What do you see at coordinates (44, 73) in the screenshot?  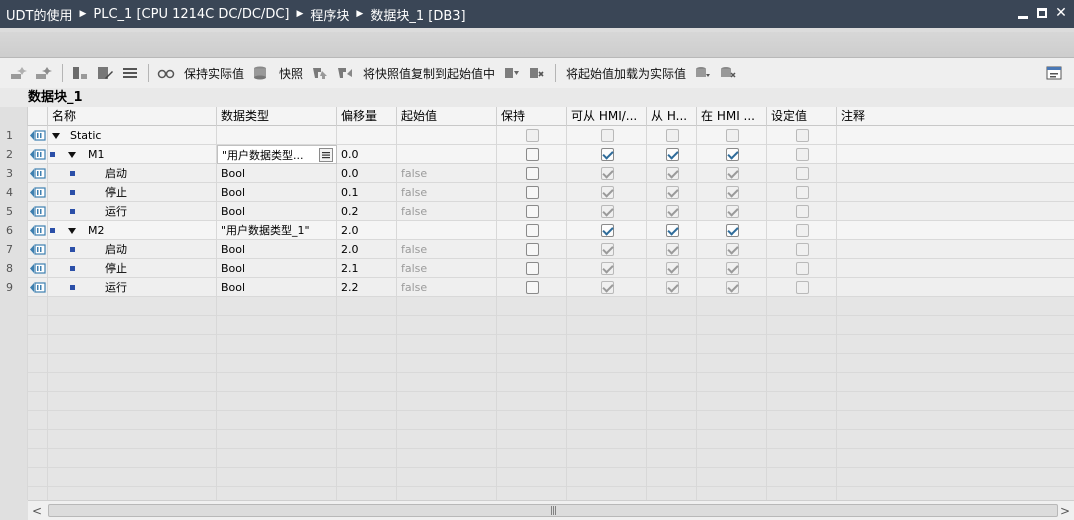 I see `add-row-icon` at bounding box center [44, 73].